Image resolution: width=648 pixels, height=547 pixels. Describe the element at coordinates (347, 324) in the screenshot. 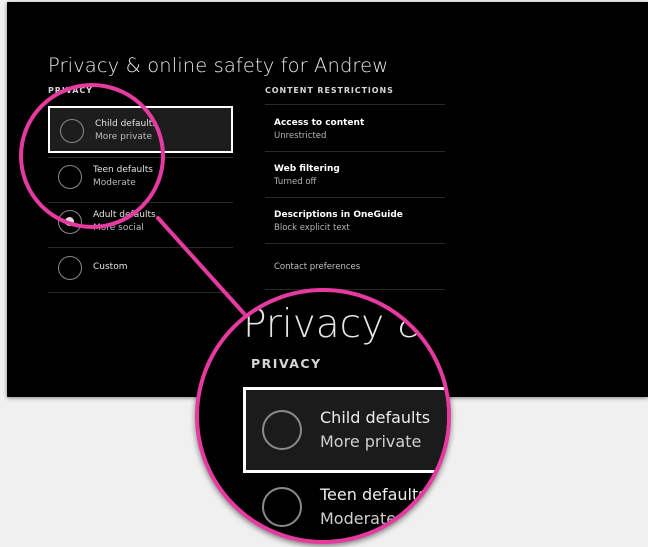

I see `magnified-title: Privacy & o` at that location.